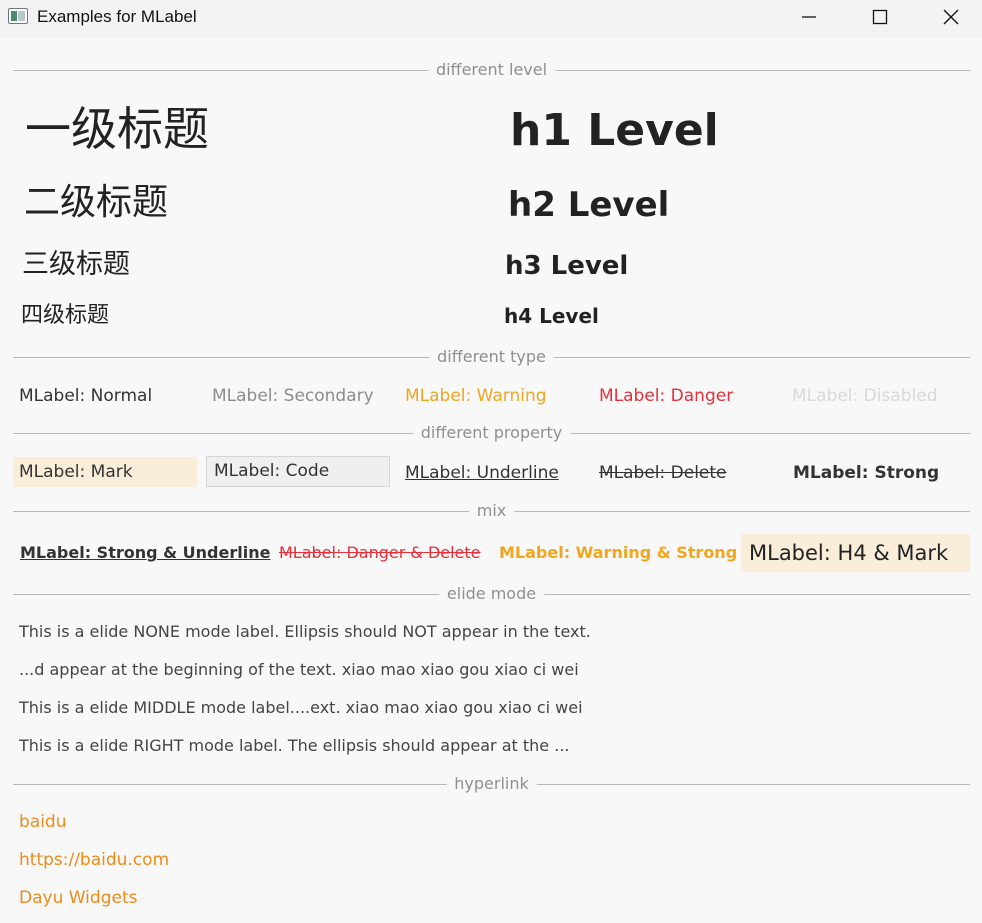 The width and height of the screenshot is (982, 923). I want to click on divider-different-type: different type, so click(491, 357).